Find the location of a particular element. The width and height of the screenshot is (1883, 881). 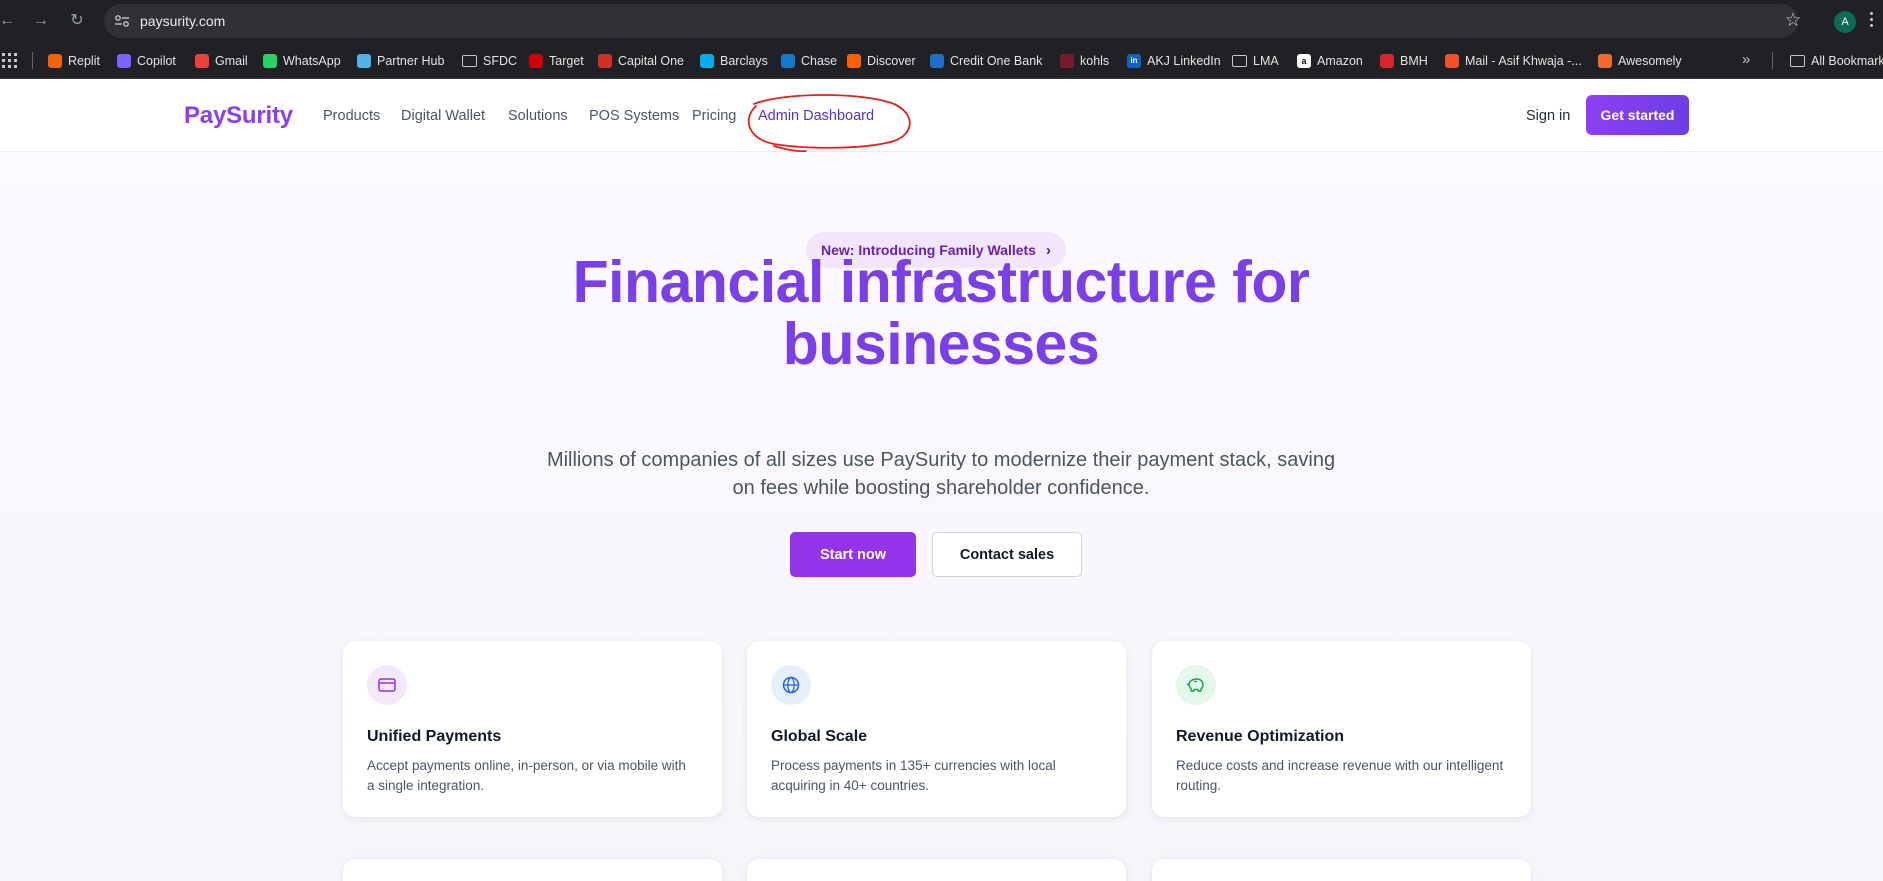

bookmark-bmh: BMH is located at coordinates (1404, 60).